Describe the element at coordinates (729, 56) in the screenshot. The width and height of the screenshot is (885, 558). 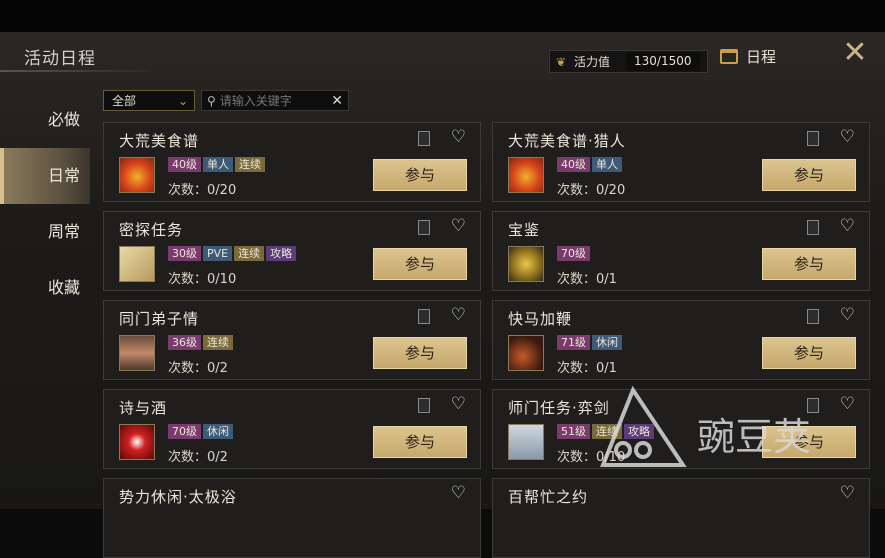
I see `calendar-icon` at that location.